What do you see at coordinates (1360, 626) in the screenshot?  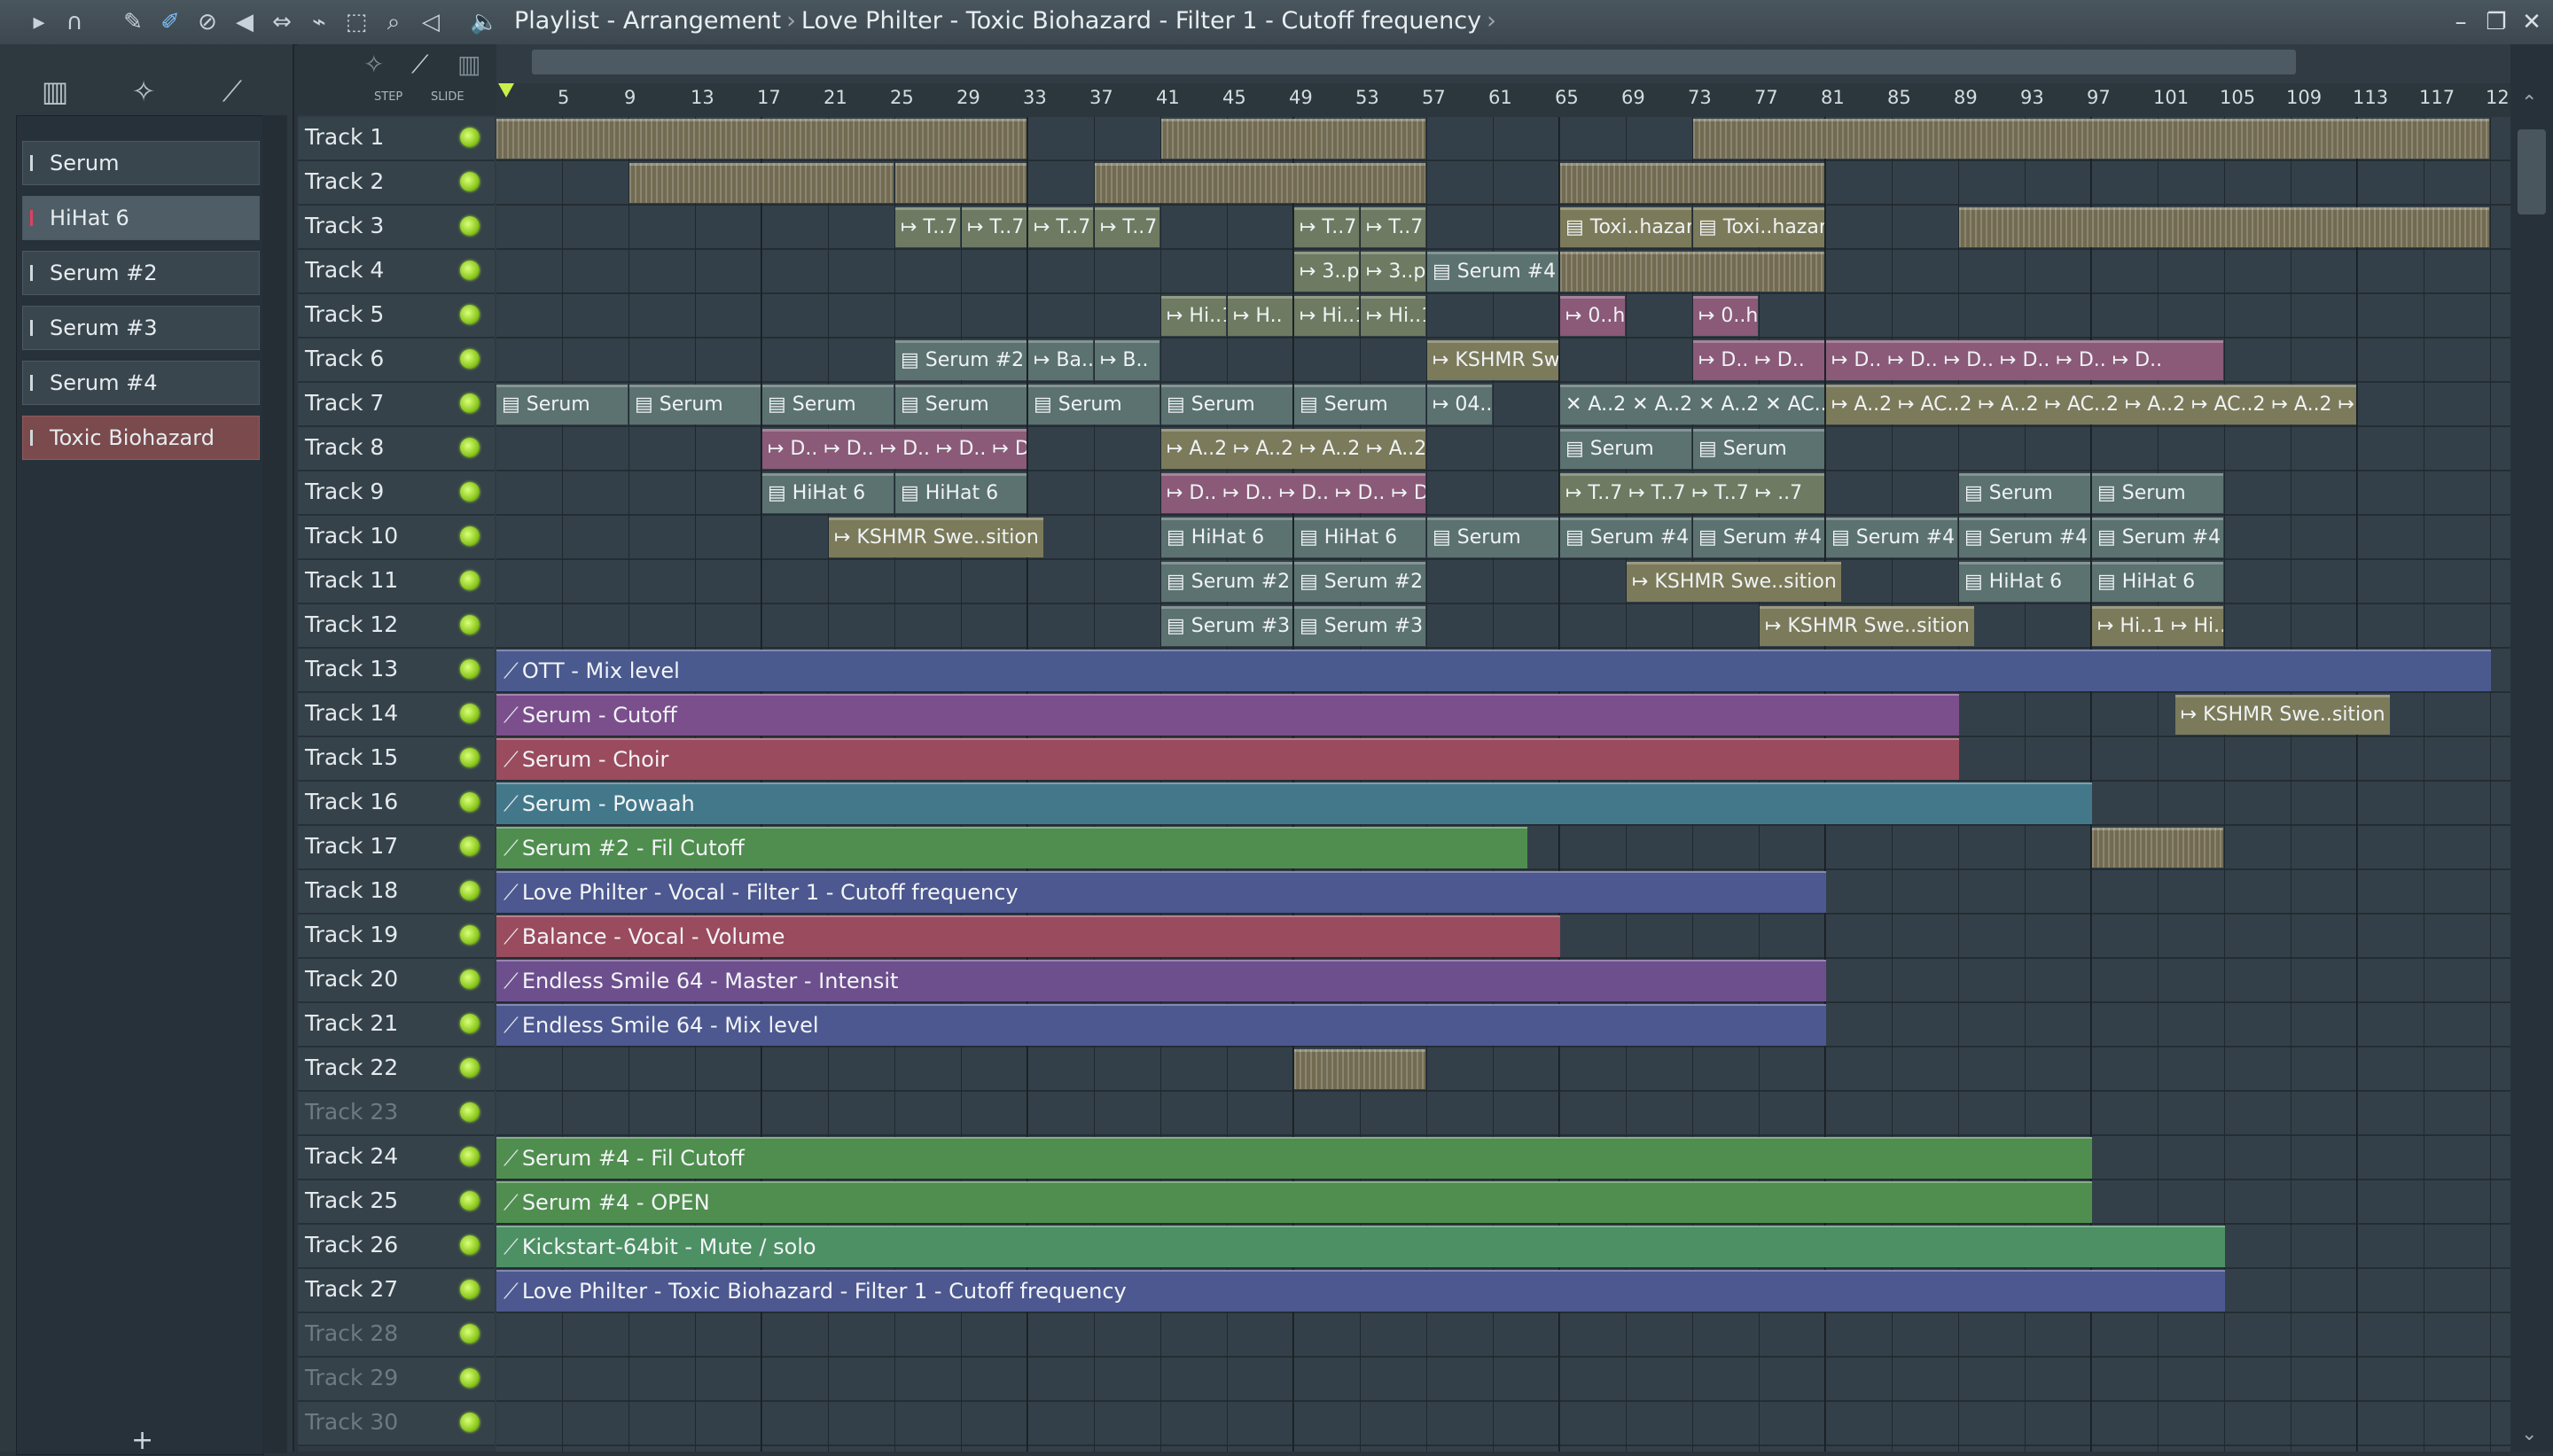 I see `pattern-clip: ▤ Serum #3` at bounding box center [1360, 626].